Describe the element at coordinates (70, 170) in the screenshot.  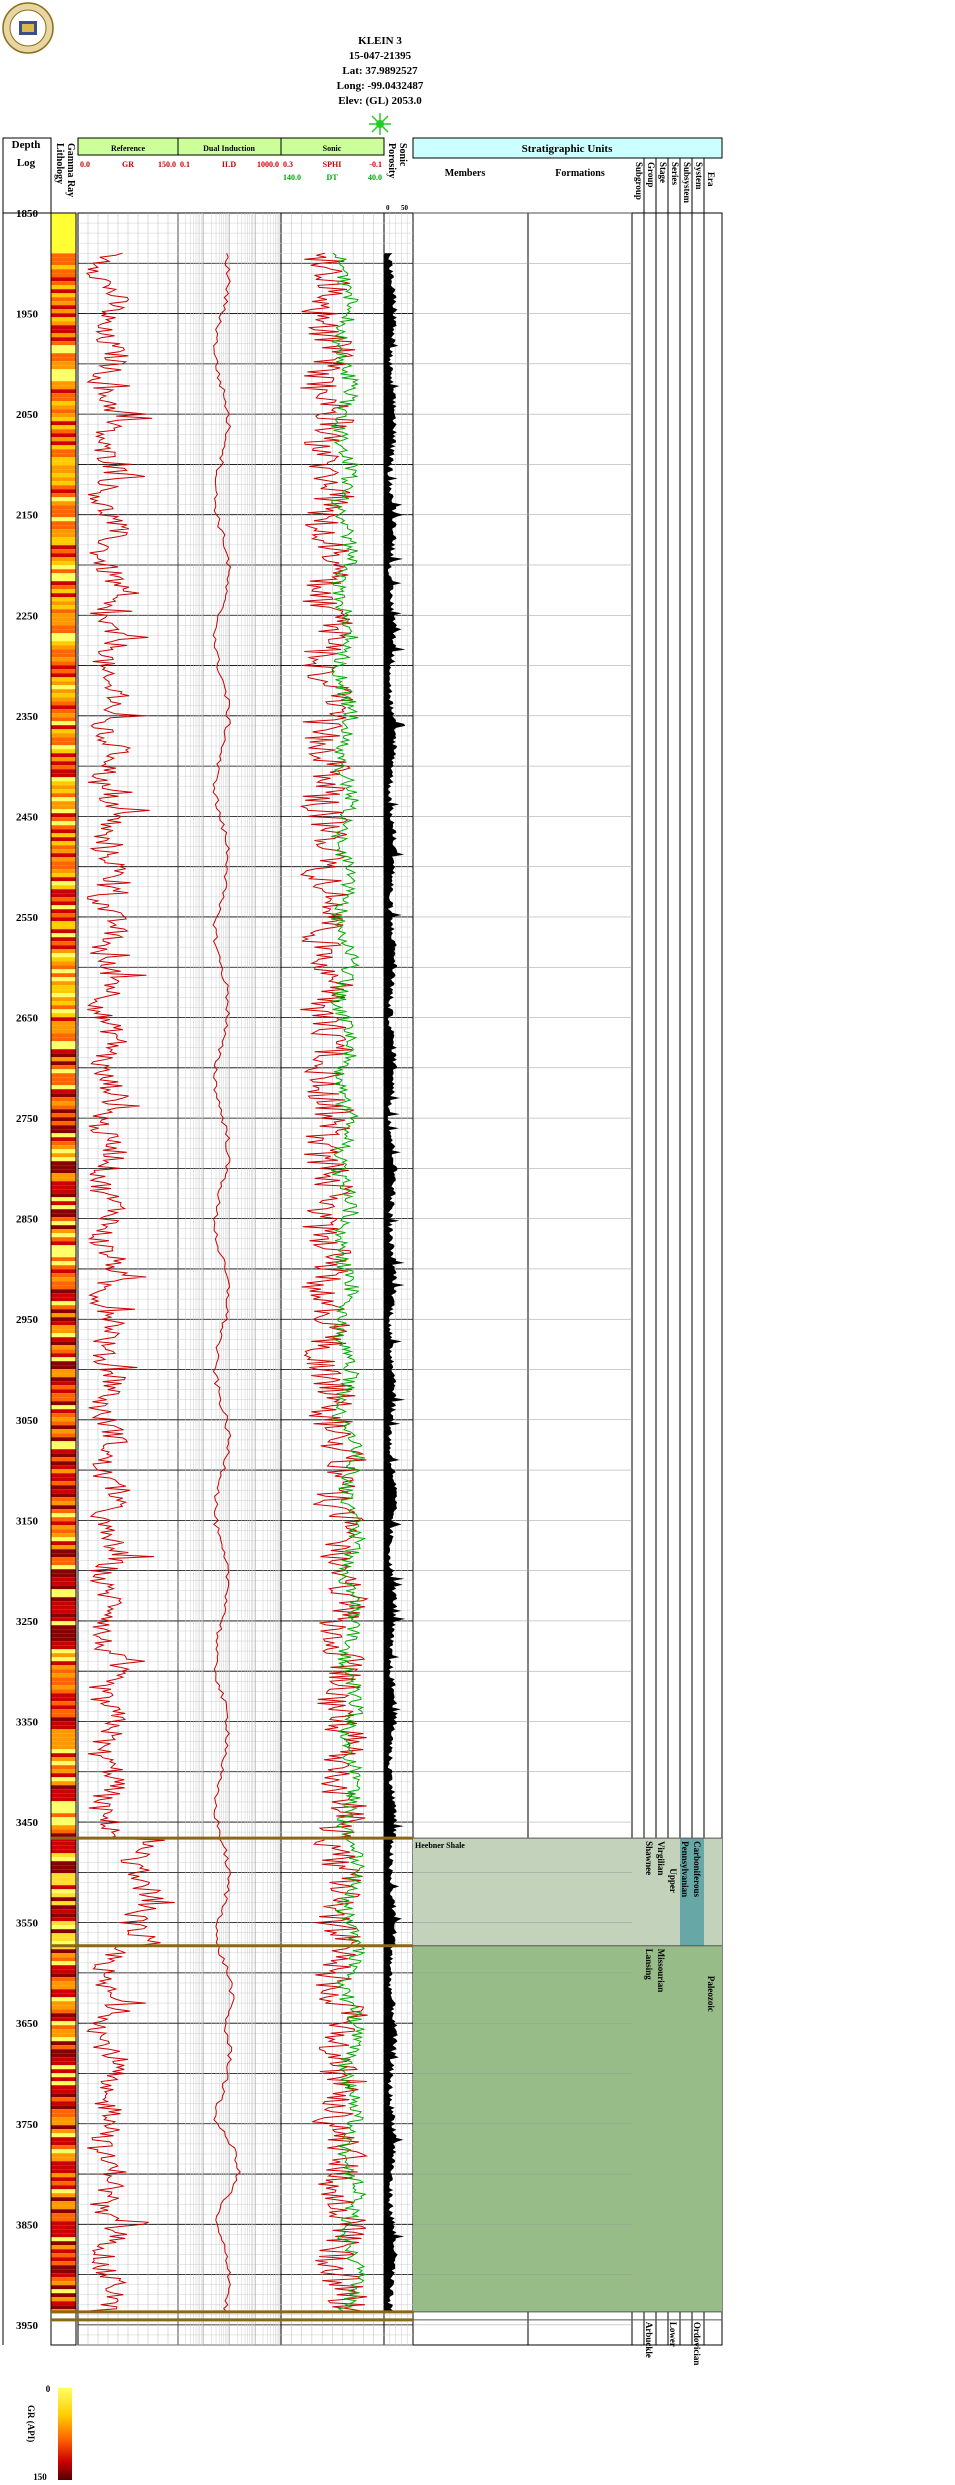
I see `gamma-ray-title: Gamma Ray` at that location.